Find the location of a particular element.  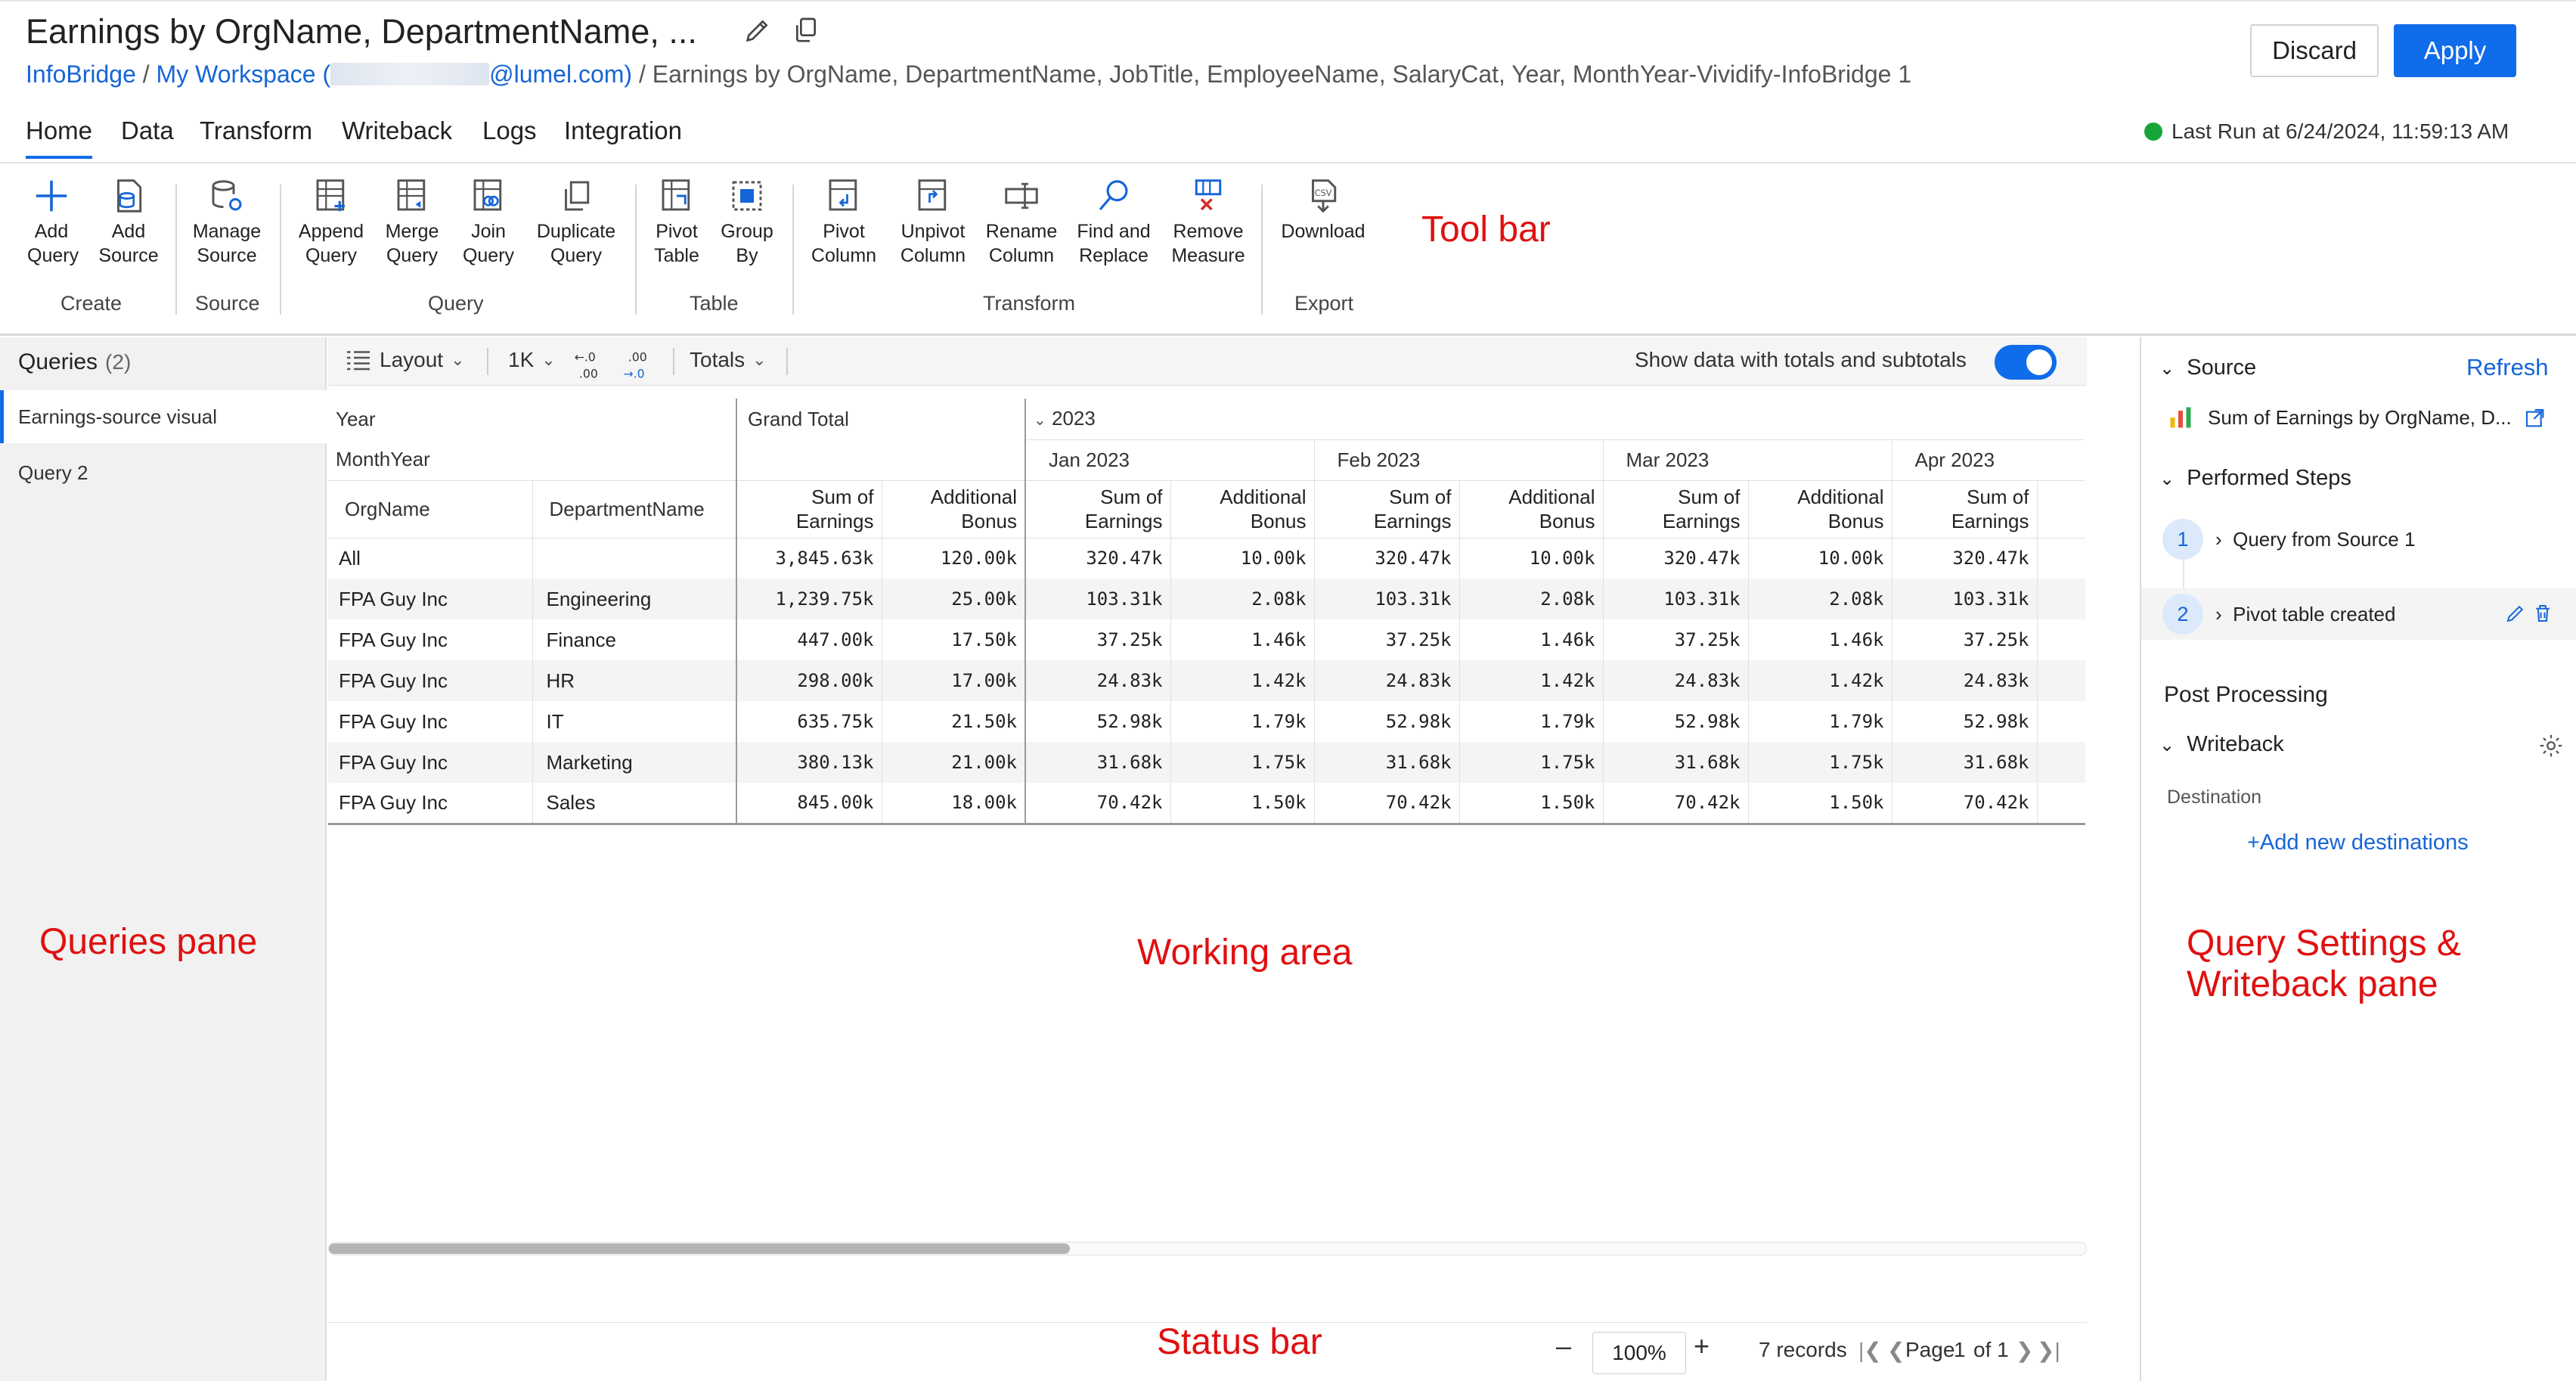

group-by-button: Group By is located at coordinates (747, 222).